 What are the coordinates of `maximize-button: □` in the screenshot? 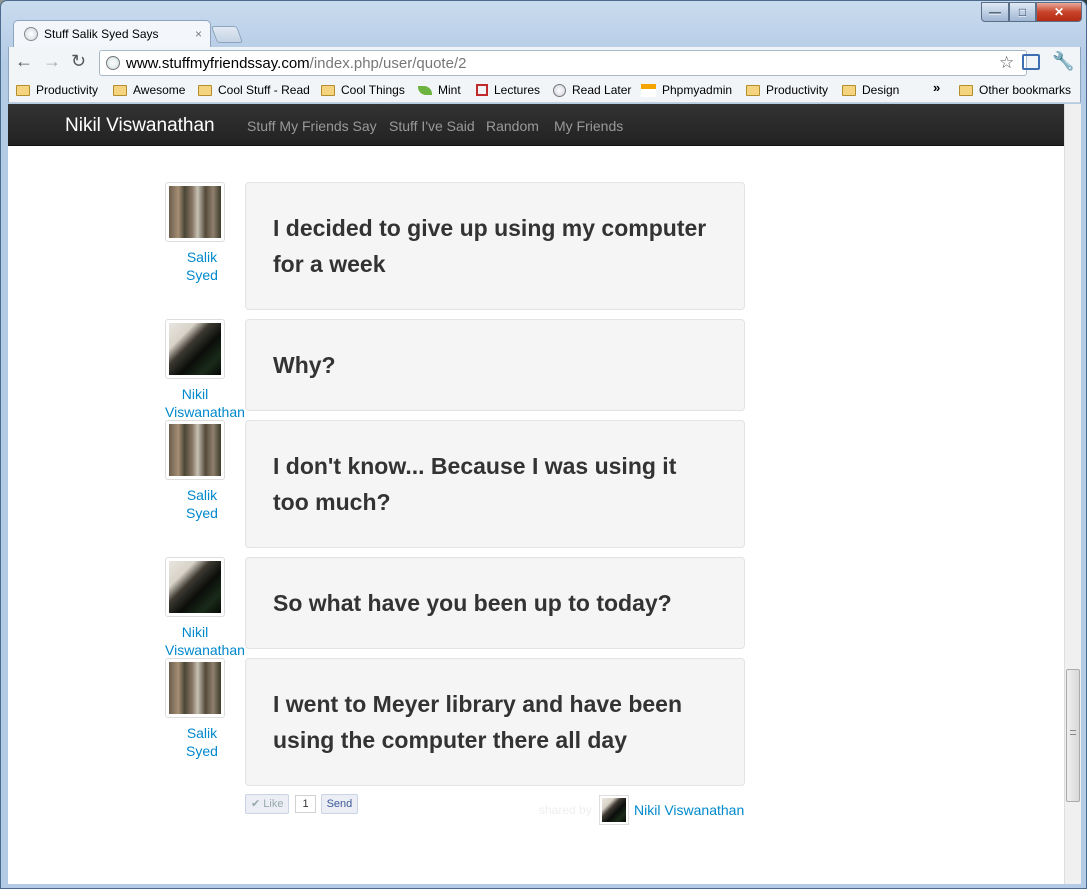 It's located at (1022, 12).